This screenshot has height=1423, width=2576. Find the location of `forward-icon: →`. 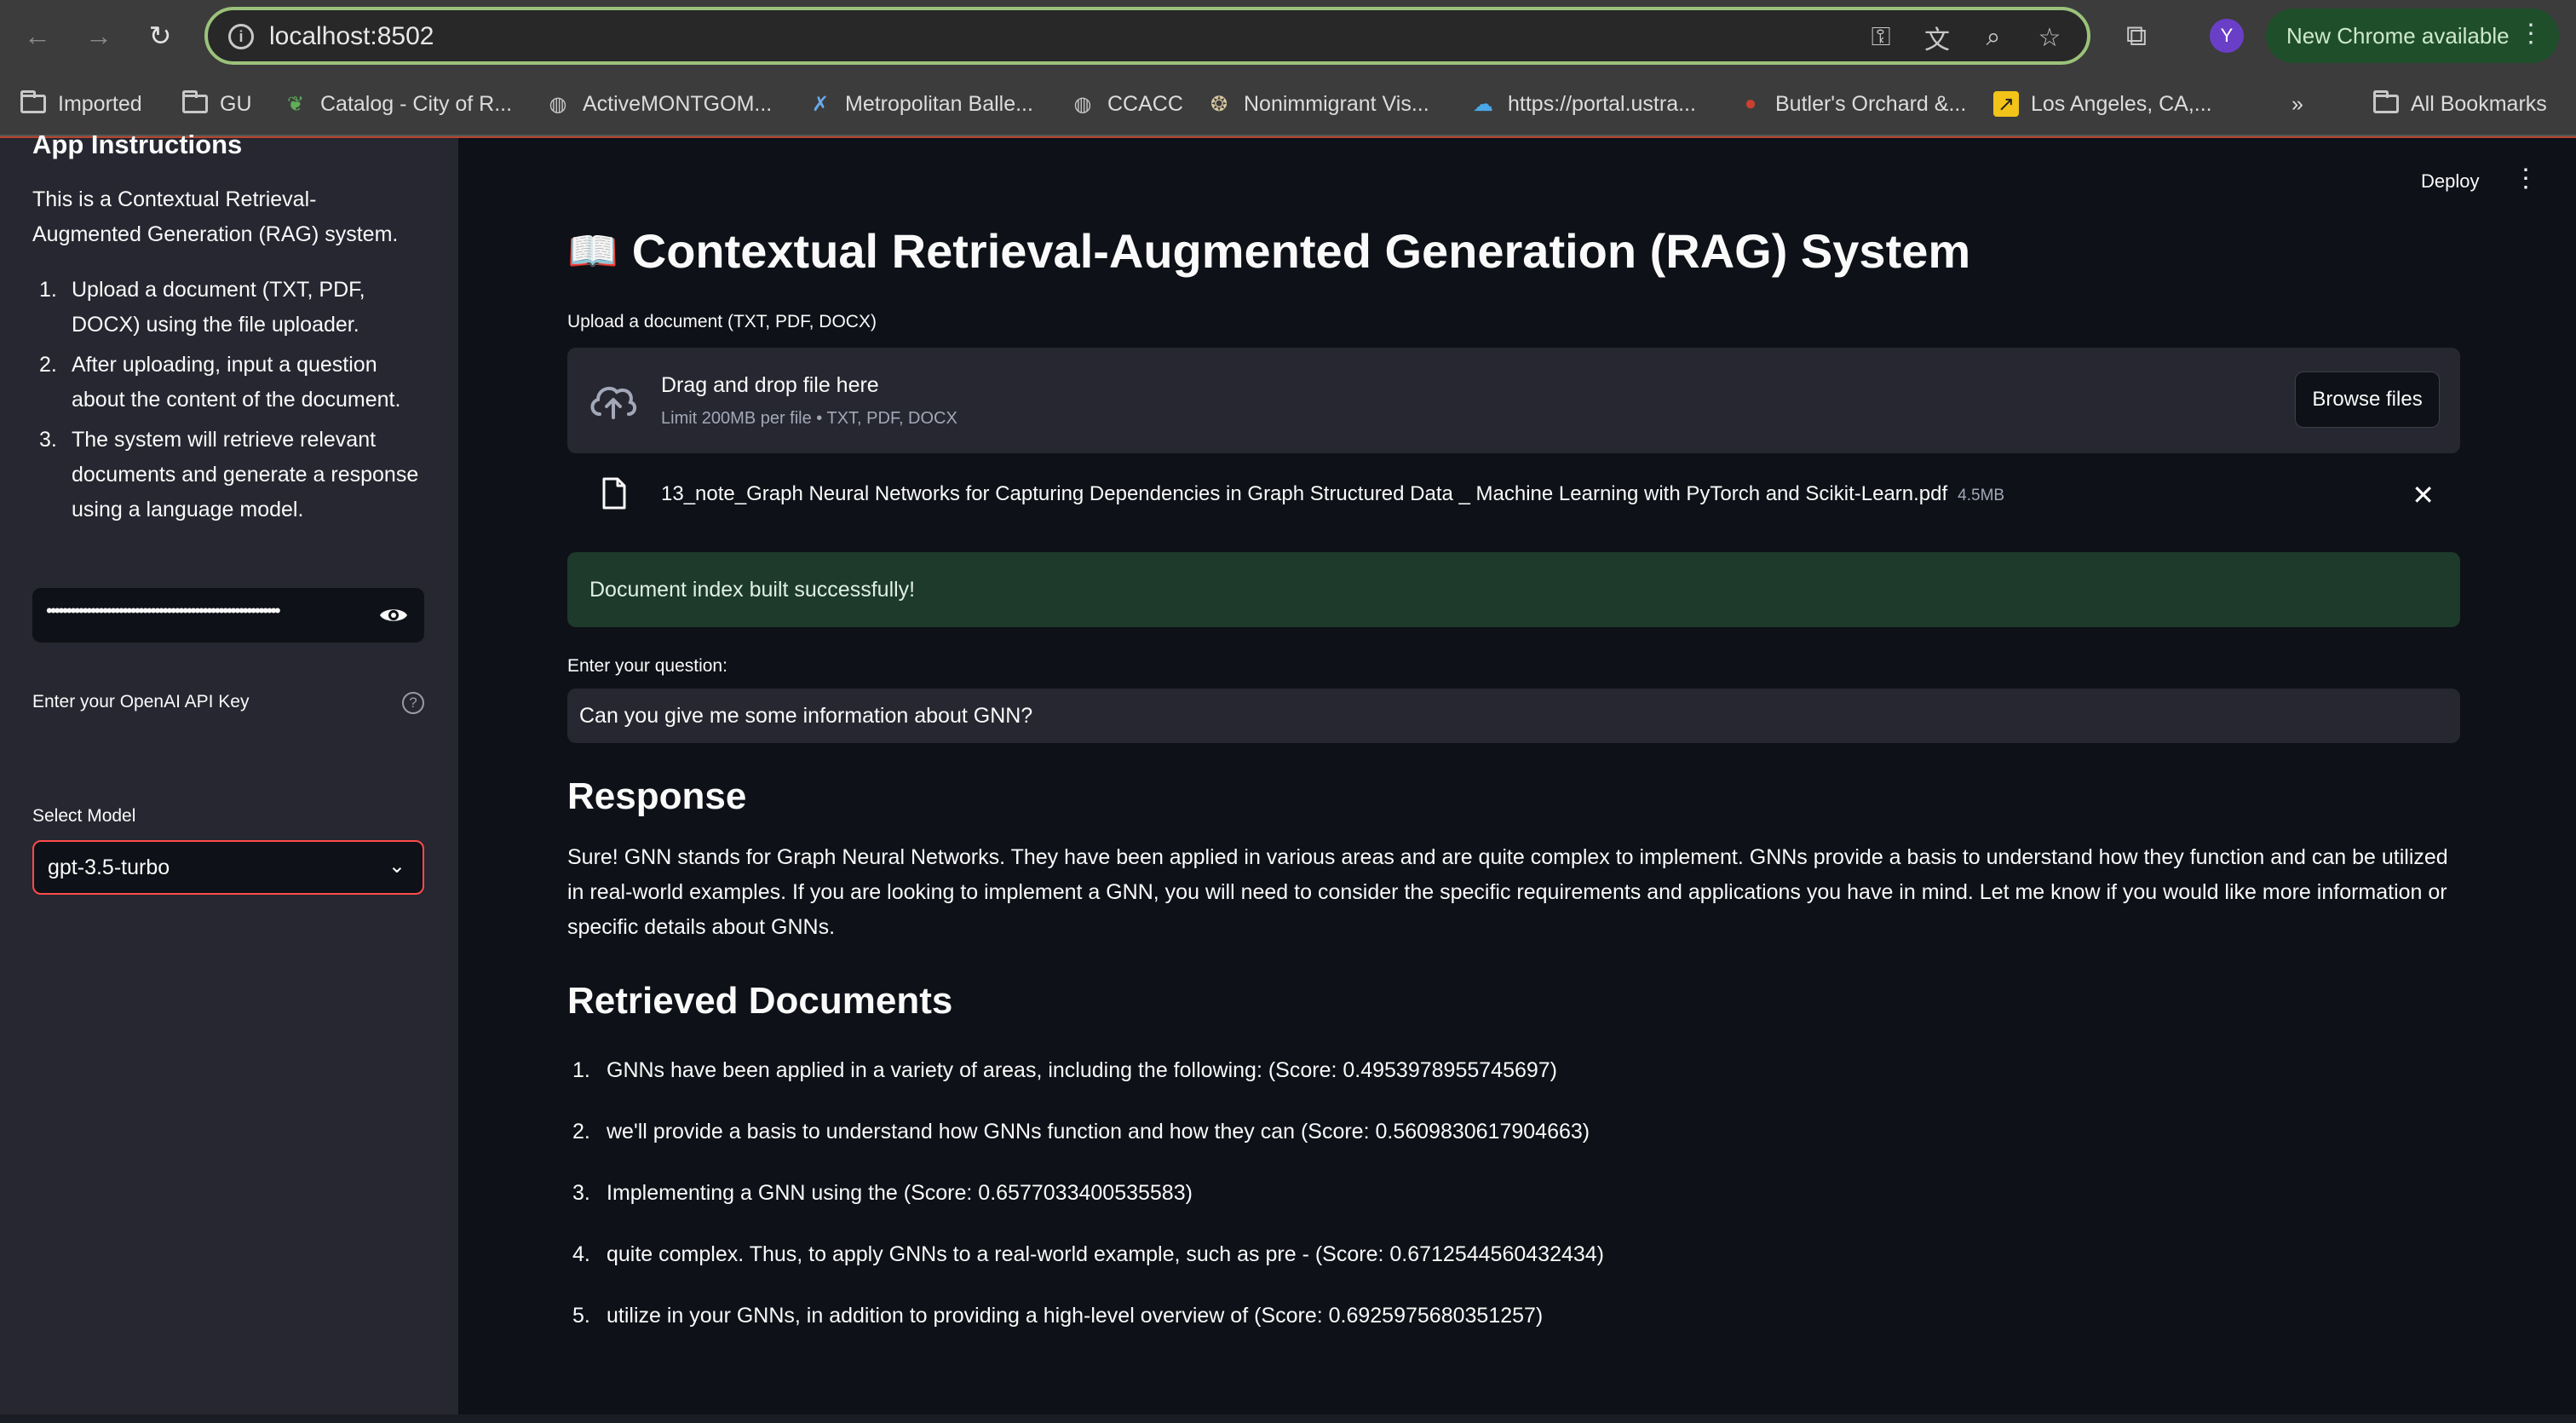

forward-icon: → is located at coordinates (98, 35).